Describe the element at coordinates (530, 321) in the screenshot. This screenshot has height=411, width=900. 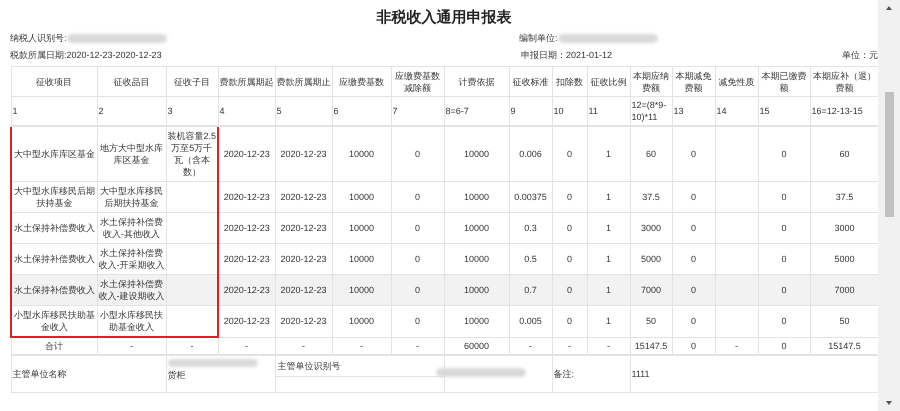
I see `table-cell: 0.005` at that location.